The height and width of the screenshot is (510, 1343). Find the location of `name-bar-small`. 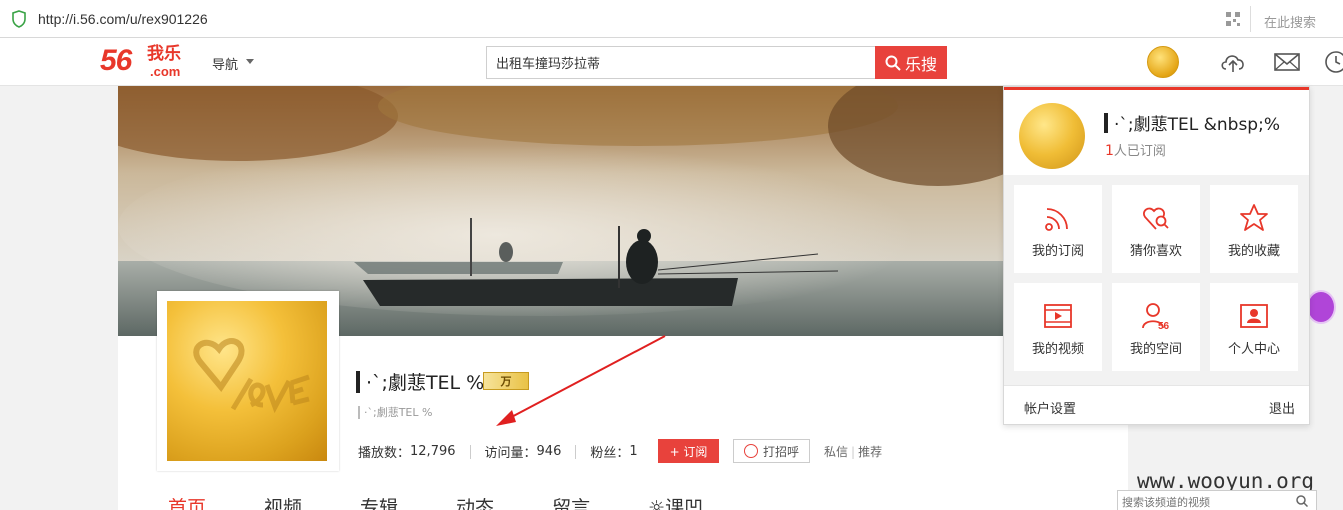

name-bar-small is located at coordinates (359, 412).